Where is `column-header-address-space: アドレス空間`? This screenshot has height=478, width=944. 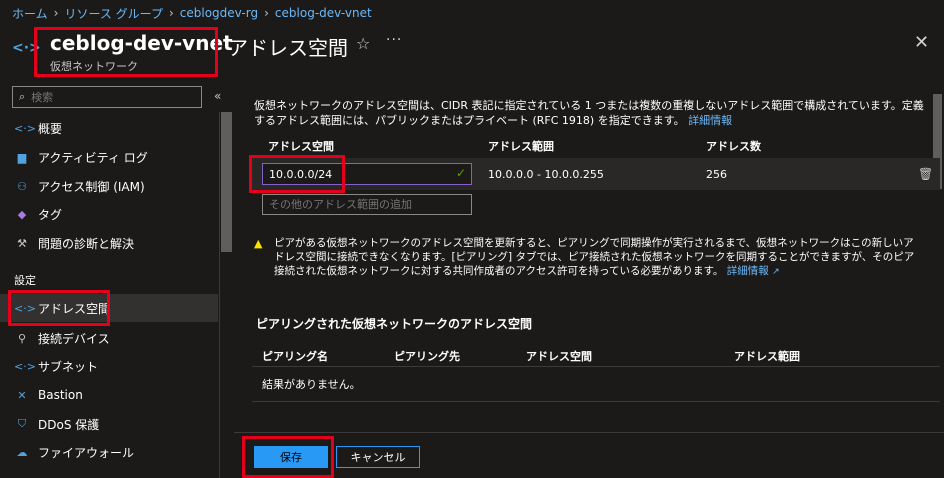
column-header-address-space: アドレス空間 is located at coordinates (301, 146).